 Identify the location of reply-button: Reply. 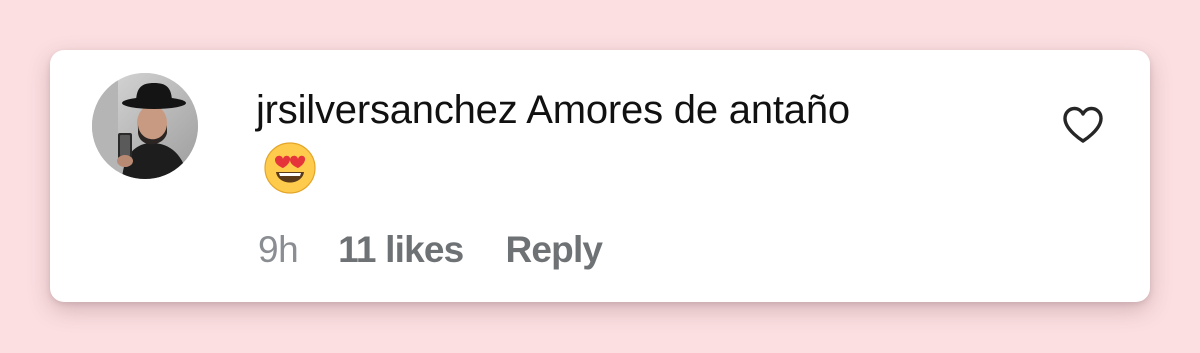
(554, 250).